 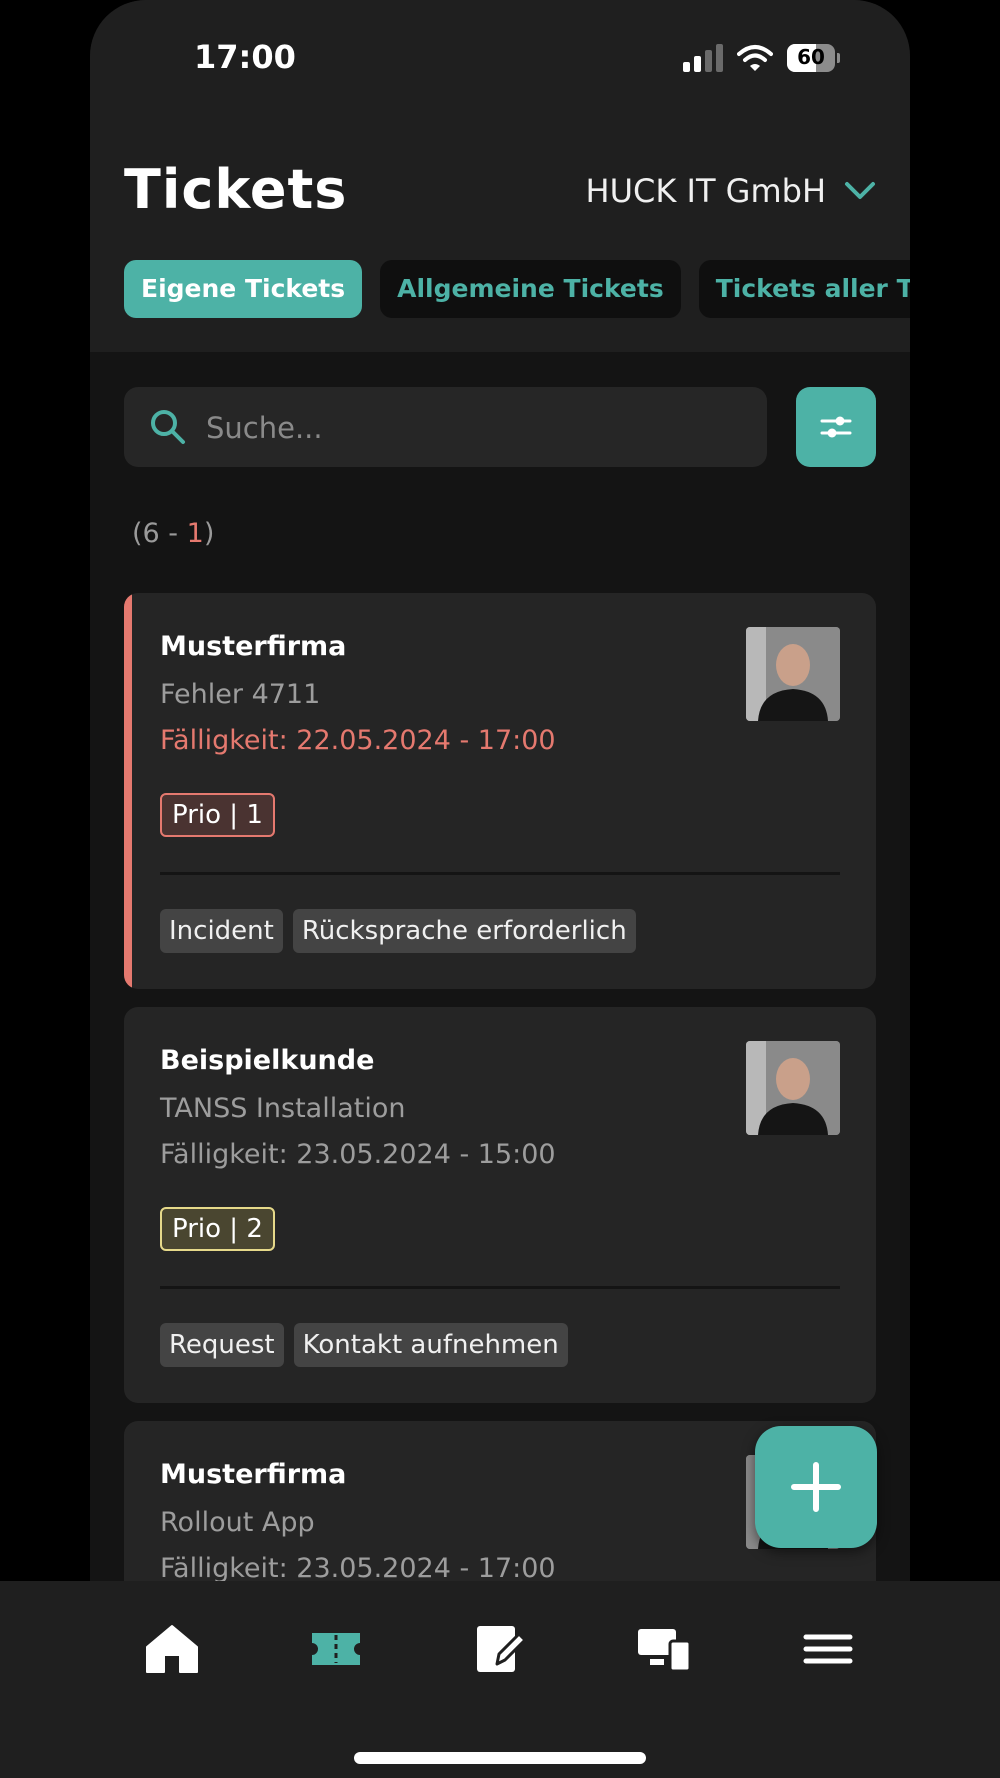 I want to click on nav-devices, so click(x=664, y=1649).